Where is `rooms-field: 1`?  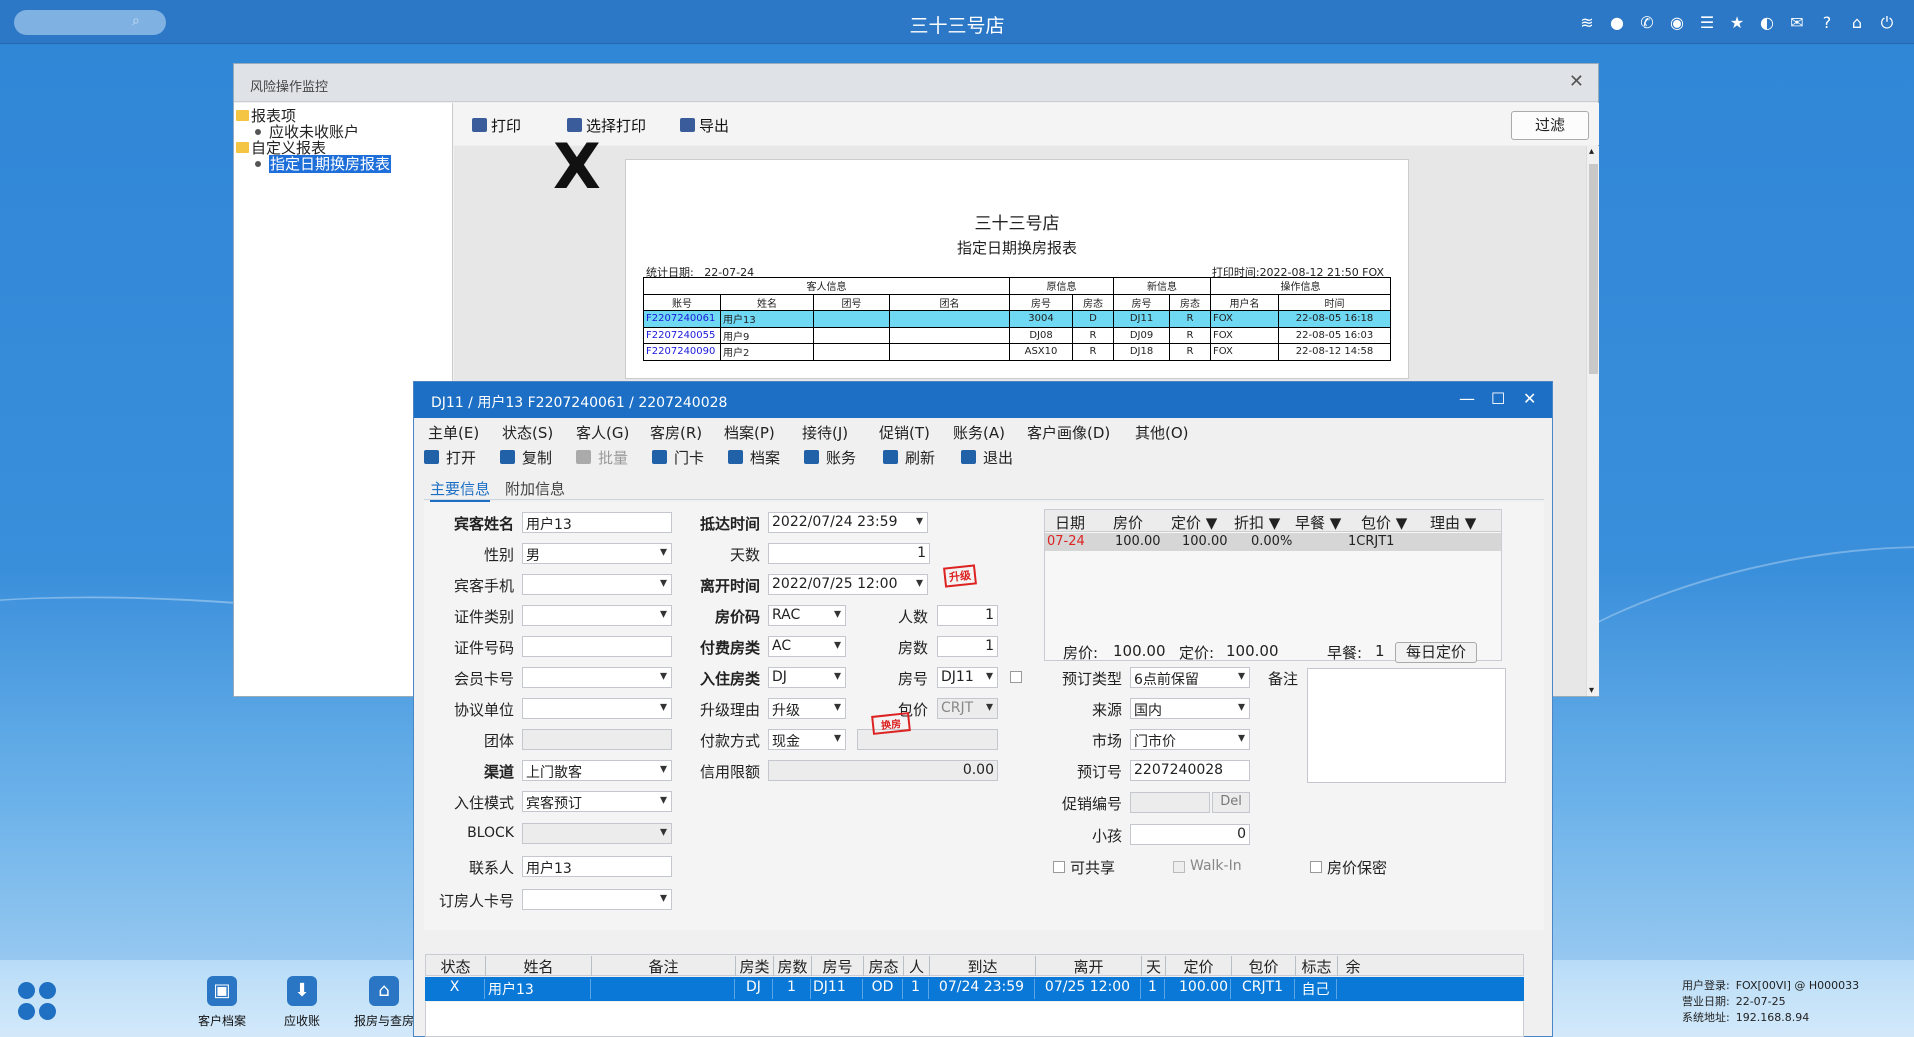 rooms-field: 1 is located at coordinates (967, 646).